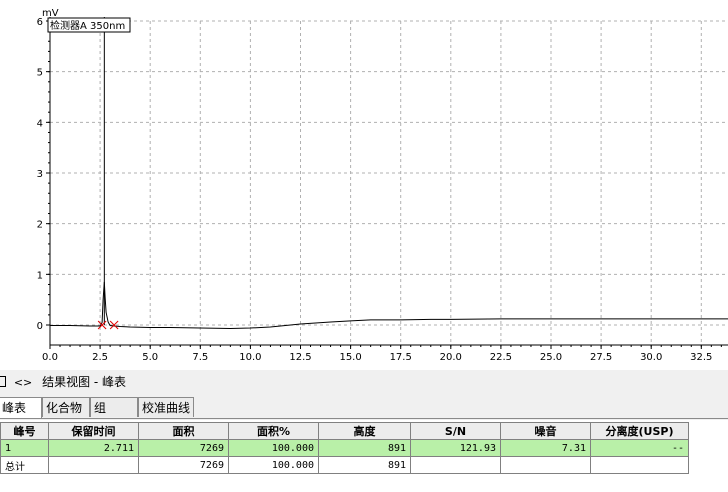  What do you see at coordinates (639, 448) in the screenshot?
I see `table-cell: --` at bounding box center [639, 448].